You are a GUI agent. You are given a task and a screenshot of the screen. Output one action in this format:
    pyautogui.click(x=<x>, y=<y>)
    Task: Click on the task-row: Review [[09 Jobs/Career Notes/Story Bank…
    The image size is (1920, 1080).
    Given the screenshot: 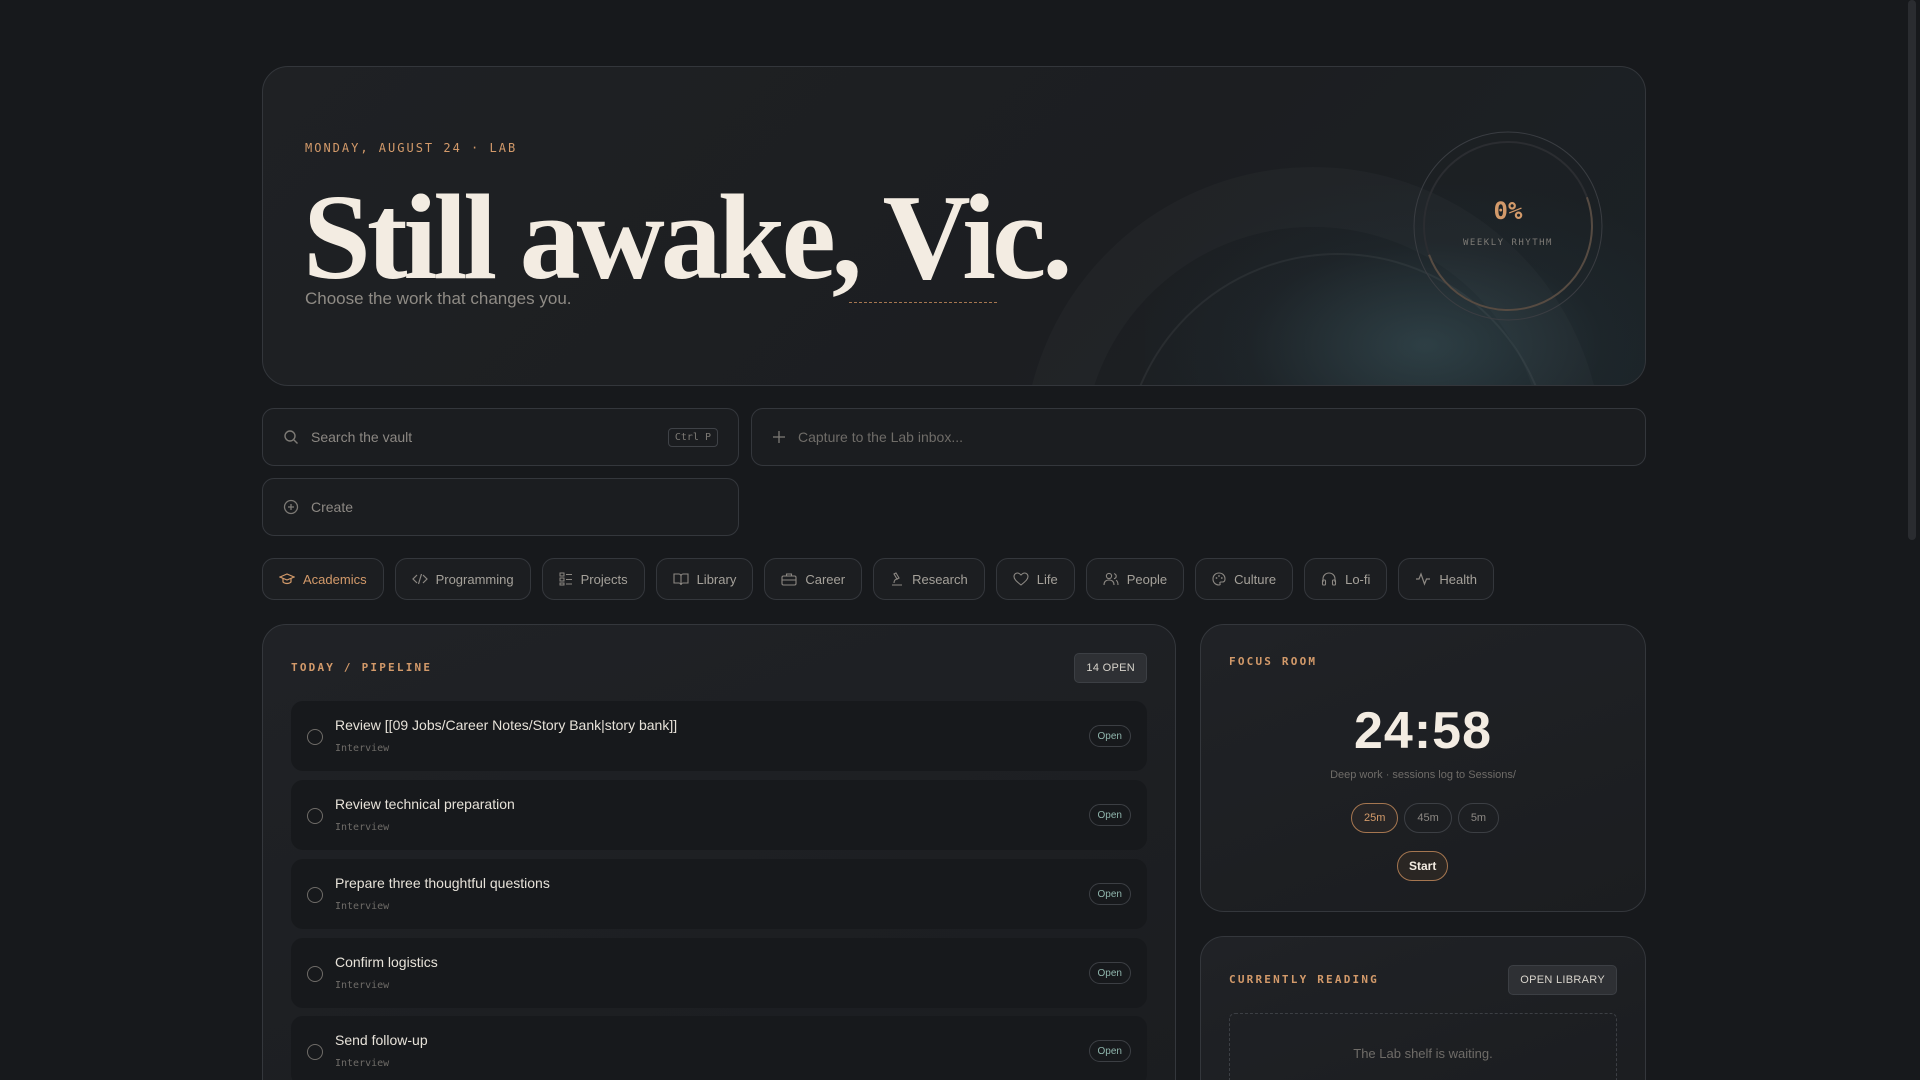 What is the action you would take?
    pyautogui.click(x=719, y=736)
    